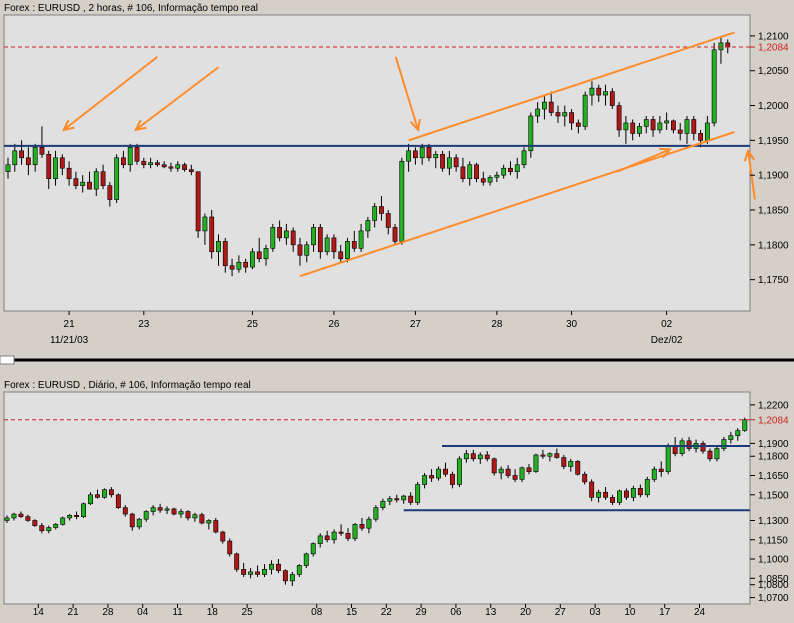  What do you see at coordinates (773, 540) in the screenshot?
I see `y-tick-label: 1,1150` at bounding box center [773, 540].